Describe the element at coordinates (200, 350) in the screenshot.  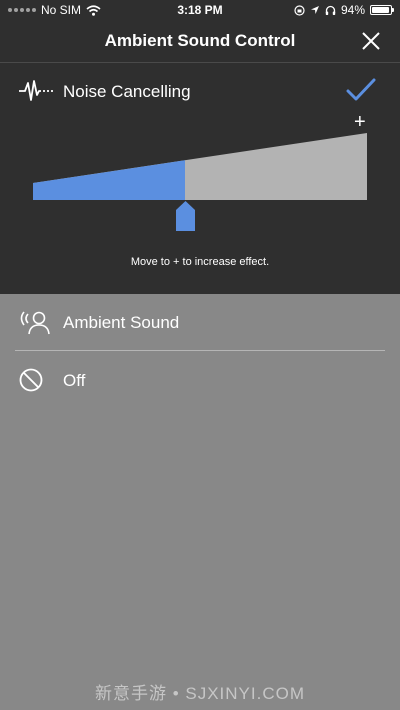
I see `options-divider` at that location.